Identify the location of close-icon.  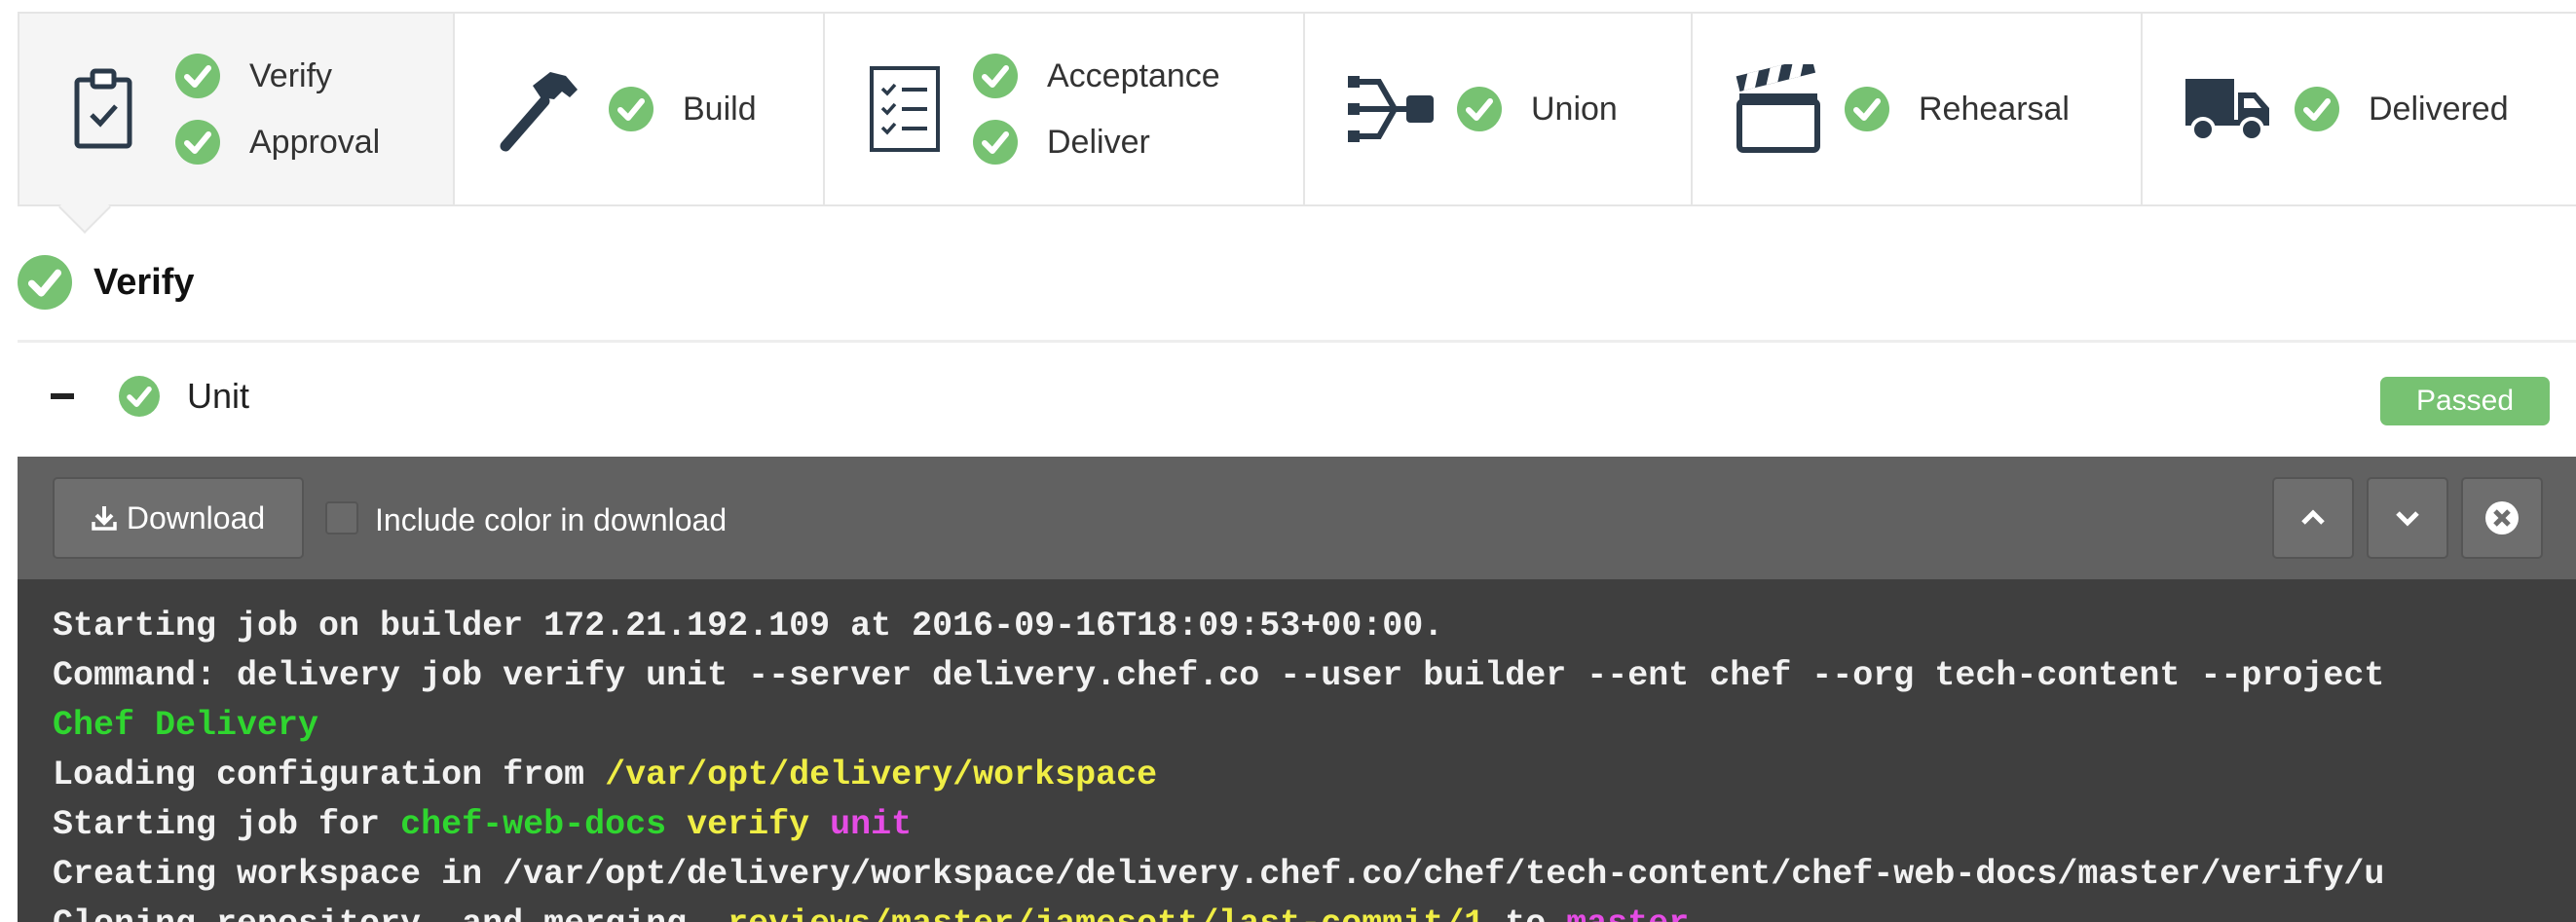
(2502, 518).